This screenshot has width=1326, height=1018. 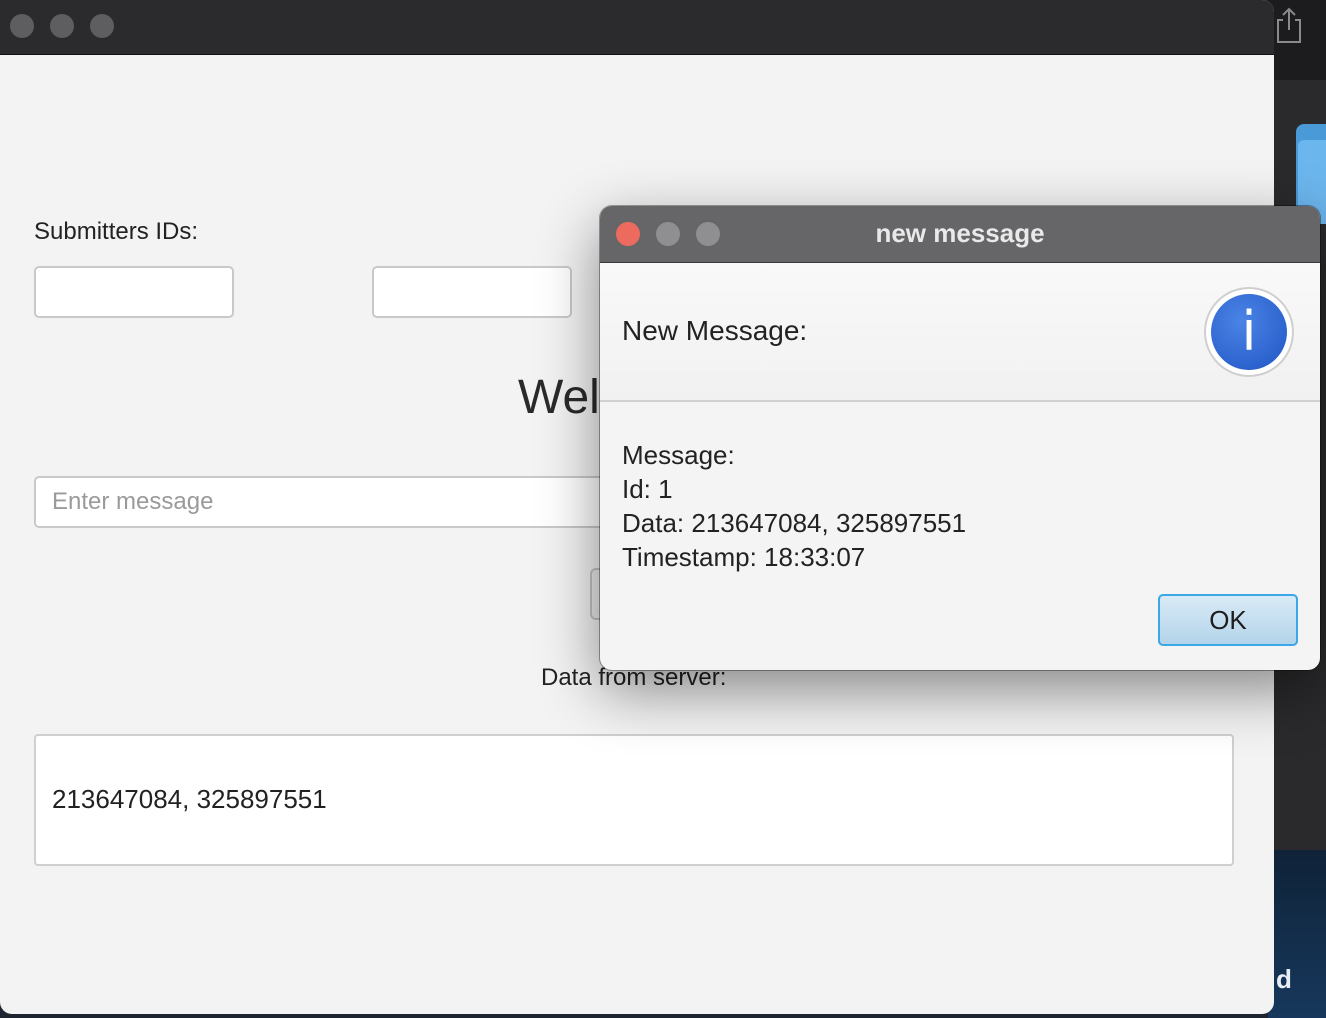 I want to click on server-data-text: 213647084, 325897551, so click(x=189, y=799).